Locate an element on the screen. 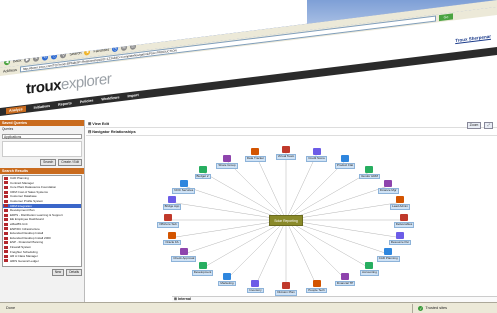 This screenshot has width=497, height=313. node-label: Finance Mgr is located at coordinates (388, 191).